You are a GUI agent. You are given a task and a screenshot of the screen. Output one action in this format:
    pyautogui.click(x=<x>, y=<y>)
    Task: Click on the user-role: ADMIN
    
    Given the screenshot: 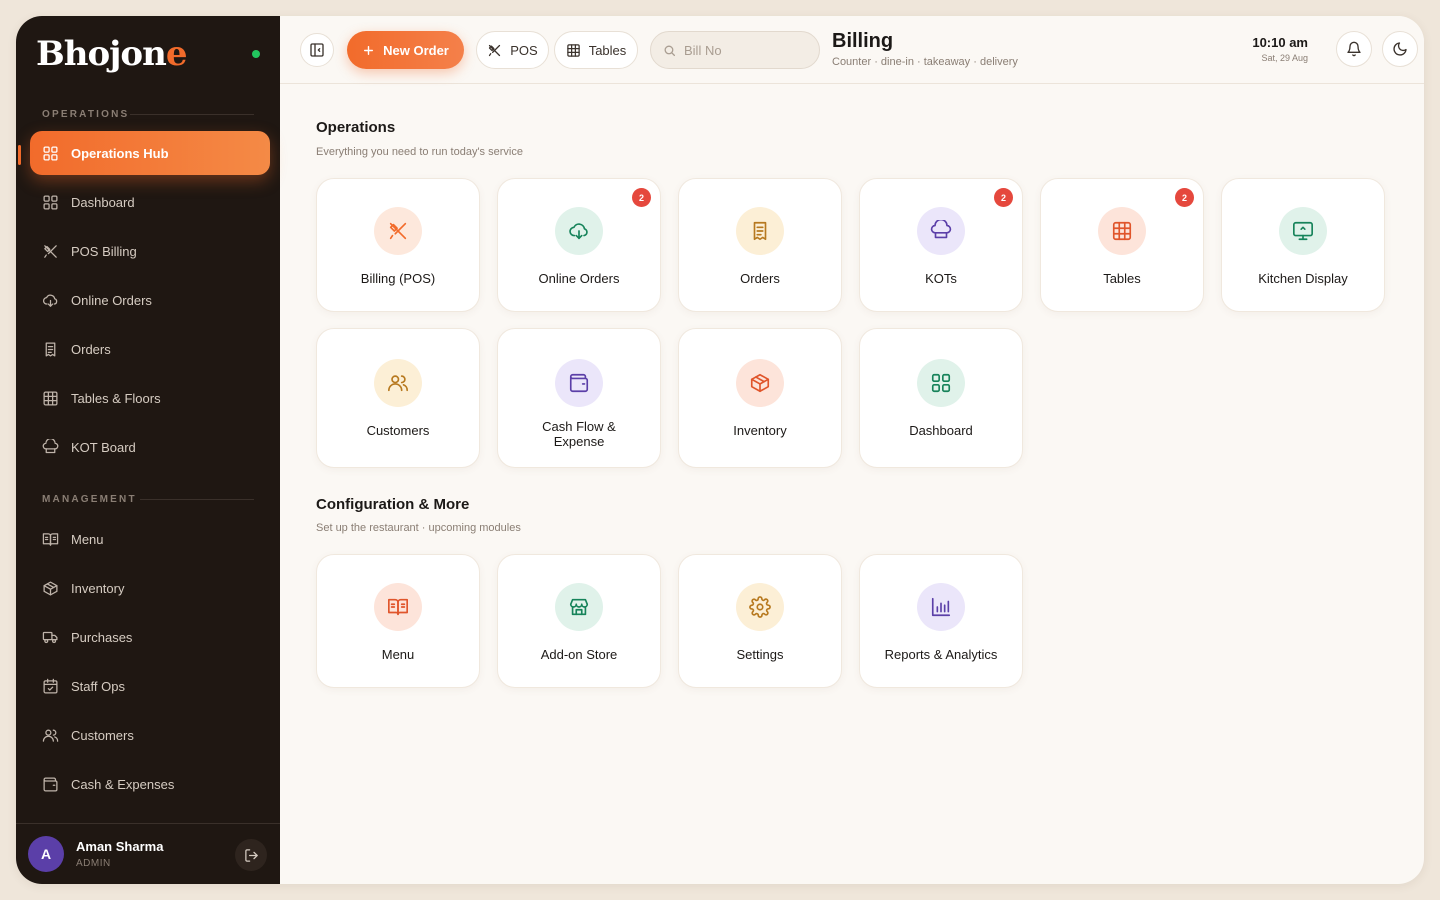 What is the action you would take?
    pyautogui.click(x=93, y=863)
    